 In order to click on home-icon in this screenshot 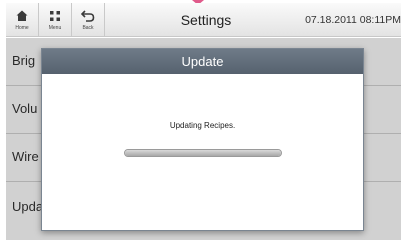, I will do `click(22, 16)`.